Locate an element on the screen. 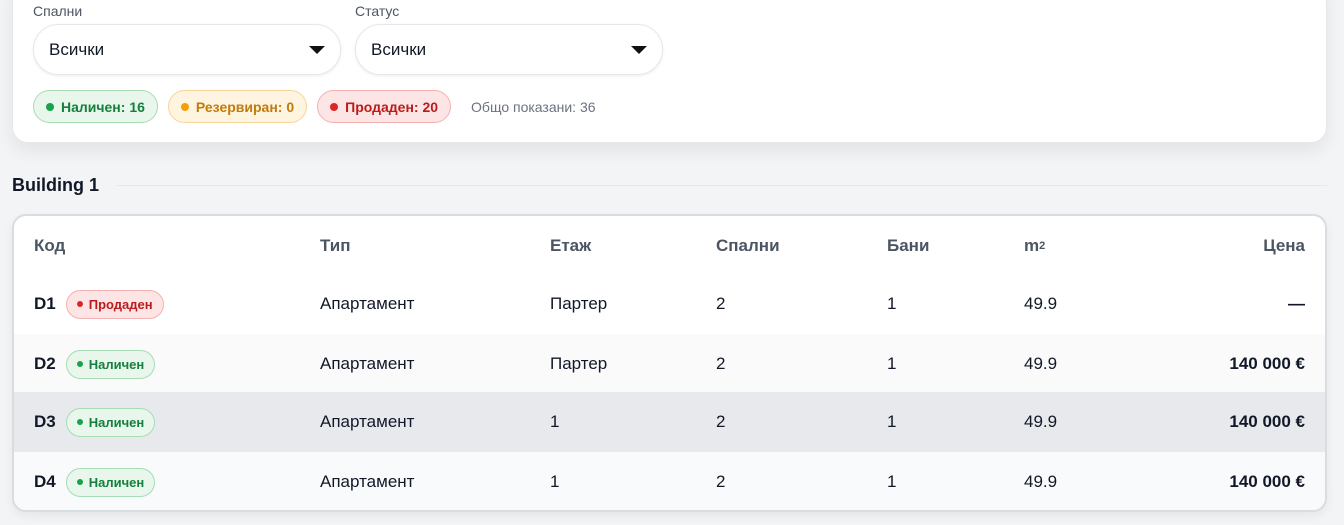 The width and height of the screenshot is (1344, 525). header-type: Тип is located at coordinates (335, 246).